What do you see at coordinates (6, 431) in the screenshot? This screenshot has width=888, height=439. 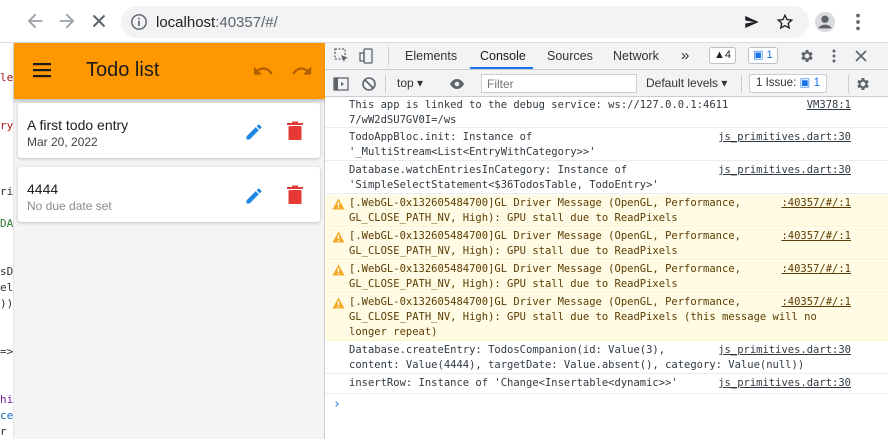 I see `ghost-text: r m` at bounding box center [6, 431].